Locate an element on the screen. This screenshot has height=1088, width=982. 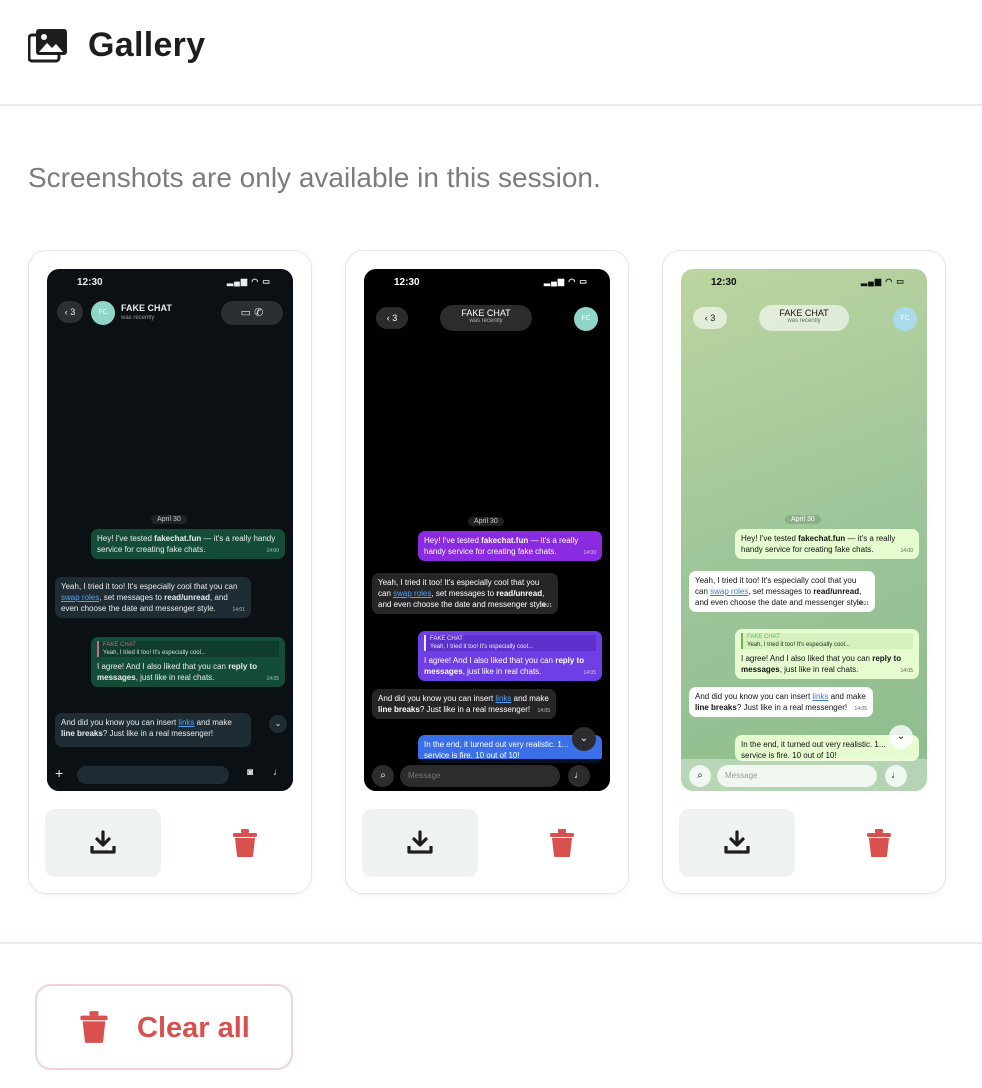
page-title: Gallery is located at coordinates (147, 45).